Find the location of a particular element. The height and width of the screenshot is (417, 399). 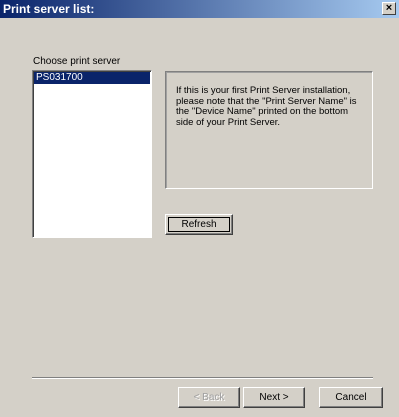

close-button: × is located at coordinates (389, 8).